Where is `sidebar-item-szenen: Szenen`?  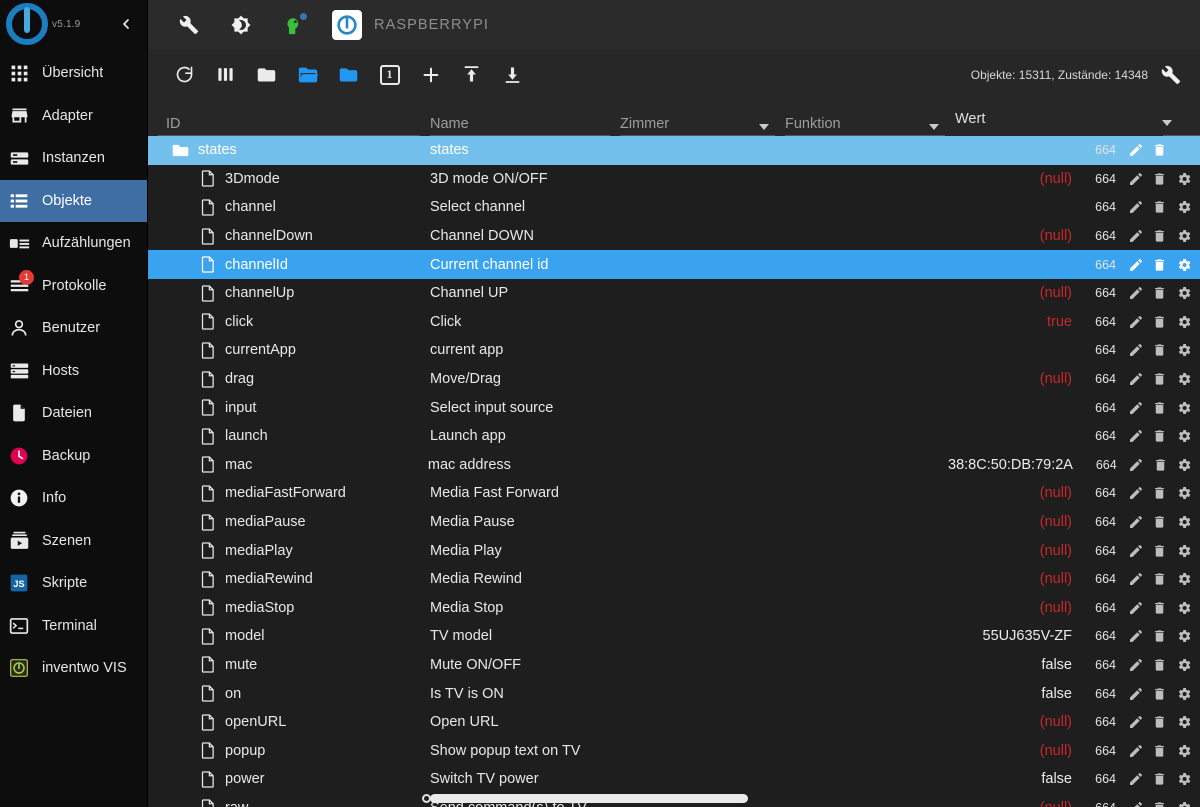
sidebar-item-szenen: Szenen is located at coordinates (73, 541).